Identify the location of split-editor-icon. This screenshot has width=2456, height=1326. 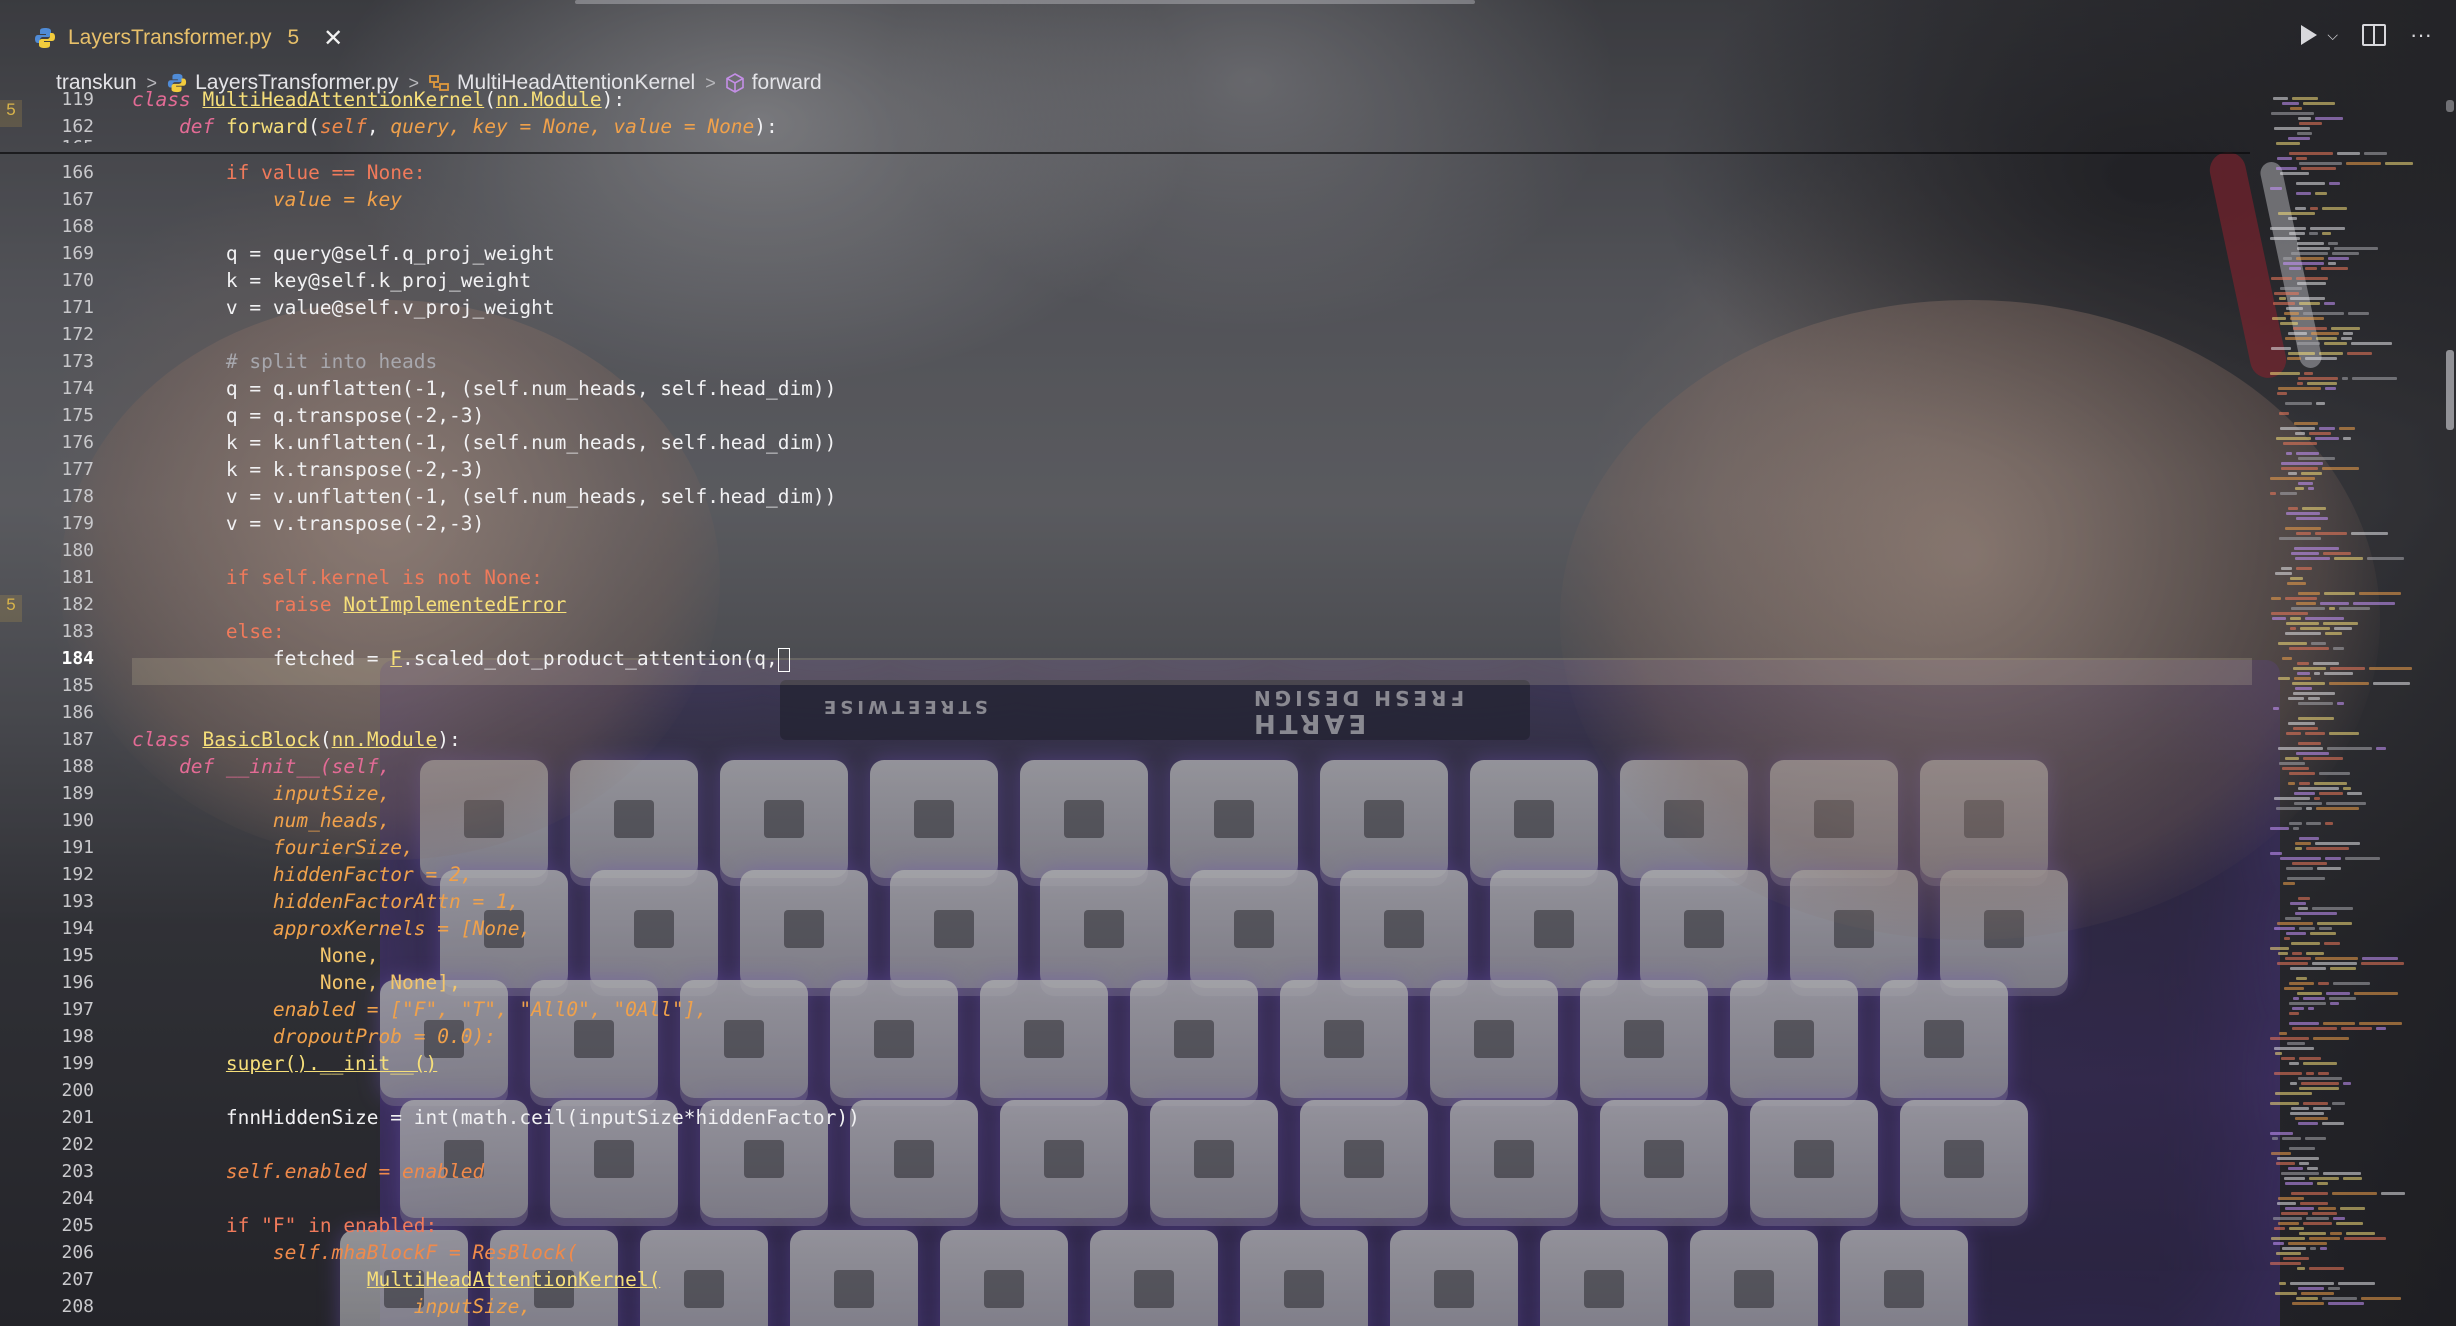
(2374, 35).